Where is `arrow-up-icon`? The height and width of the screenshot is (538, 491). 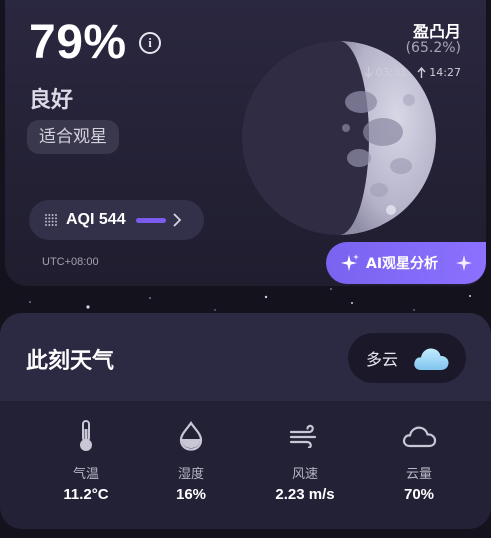
arrow-up-icon is located at coordinates (421, 72).